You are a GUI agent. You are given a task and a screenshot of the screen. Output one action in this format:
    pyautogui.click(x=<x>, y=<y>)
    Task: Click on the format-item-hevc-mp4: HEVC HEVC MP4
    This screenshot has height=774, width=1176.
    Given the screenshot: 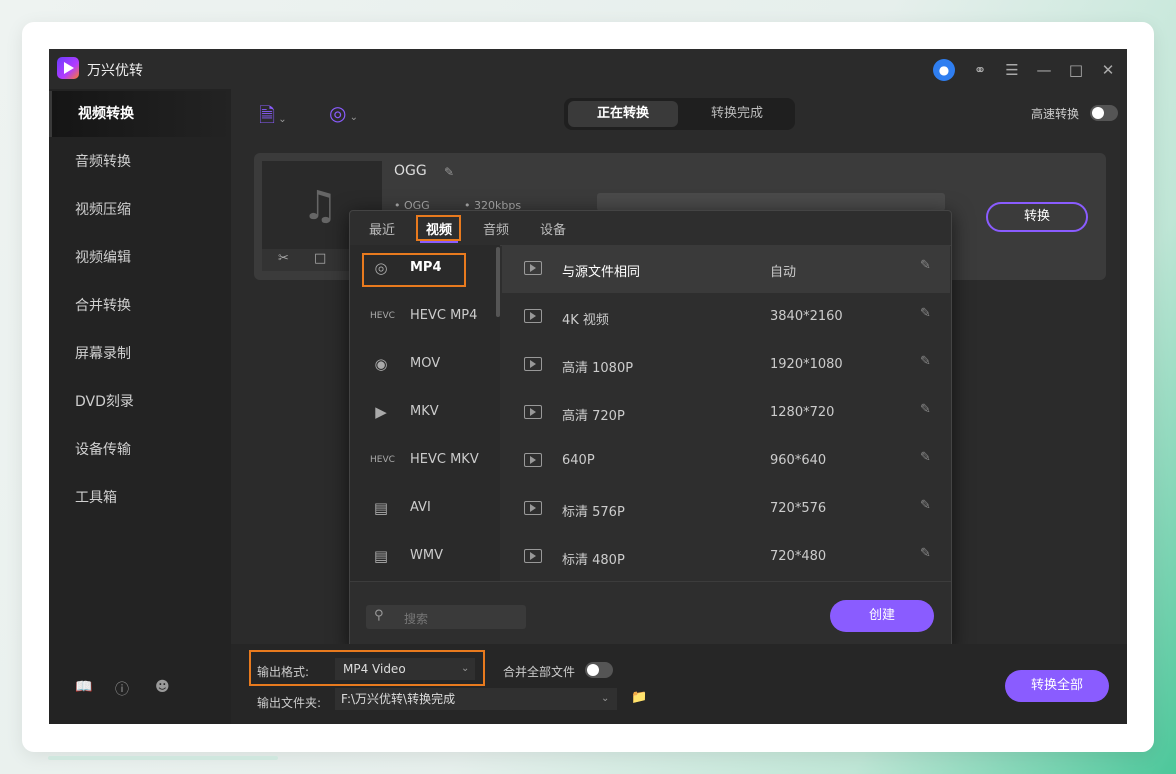 What is the action you would take?
    pyautogui.click(x=423, y=317)
    